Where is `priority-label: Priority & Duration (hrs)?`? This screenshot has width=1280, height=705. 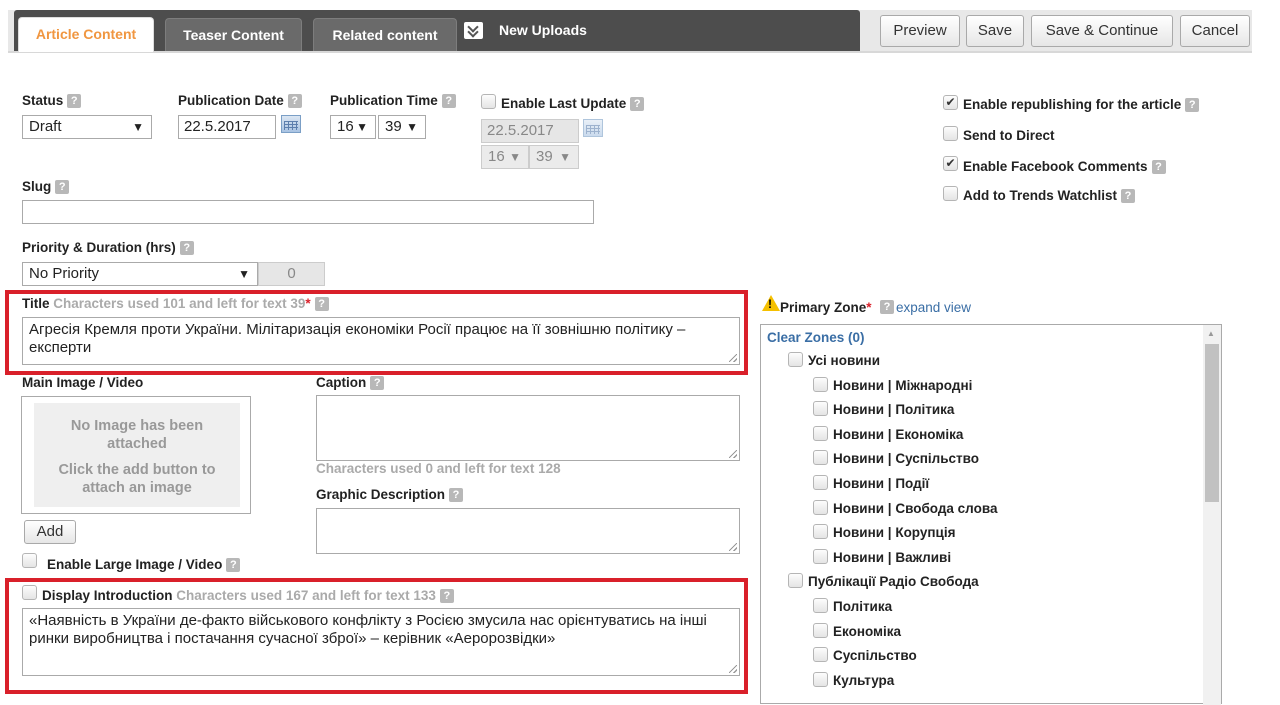
priority-label: Priority & Duration (hrs)? is located at coordinates (108, 248).